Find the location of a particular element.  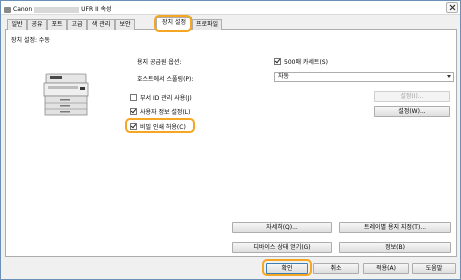

printer-icon is located at coordinates (7, 9).